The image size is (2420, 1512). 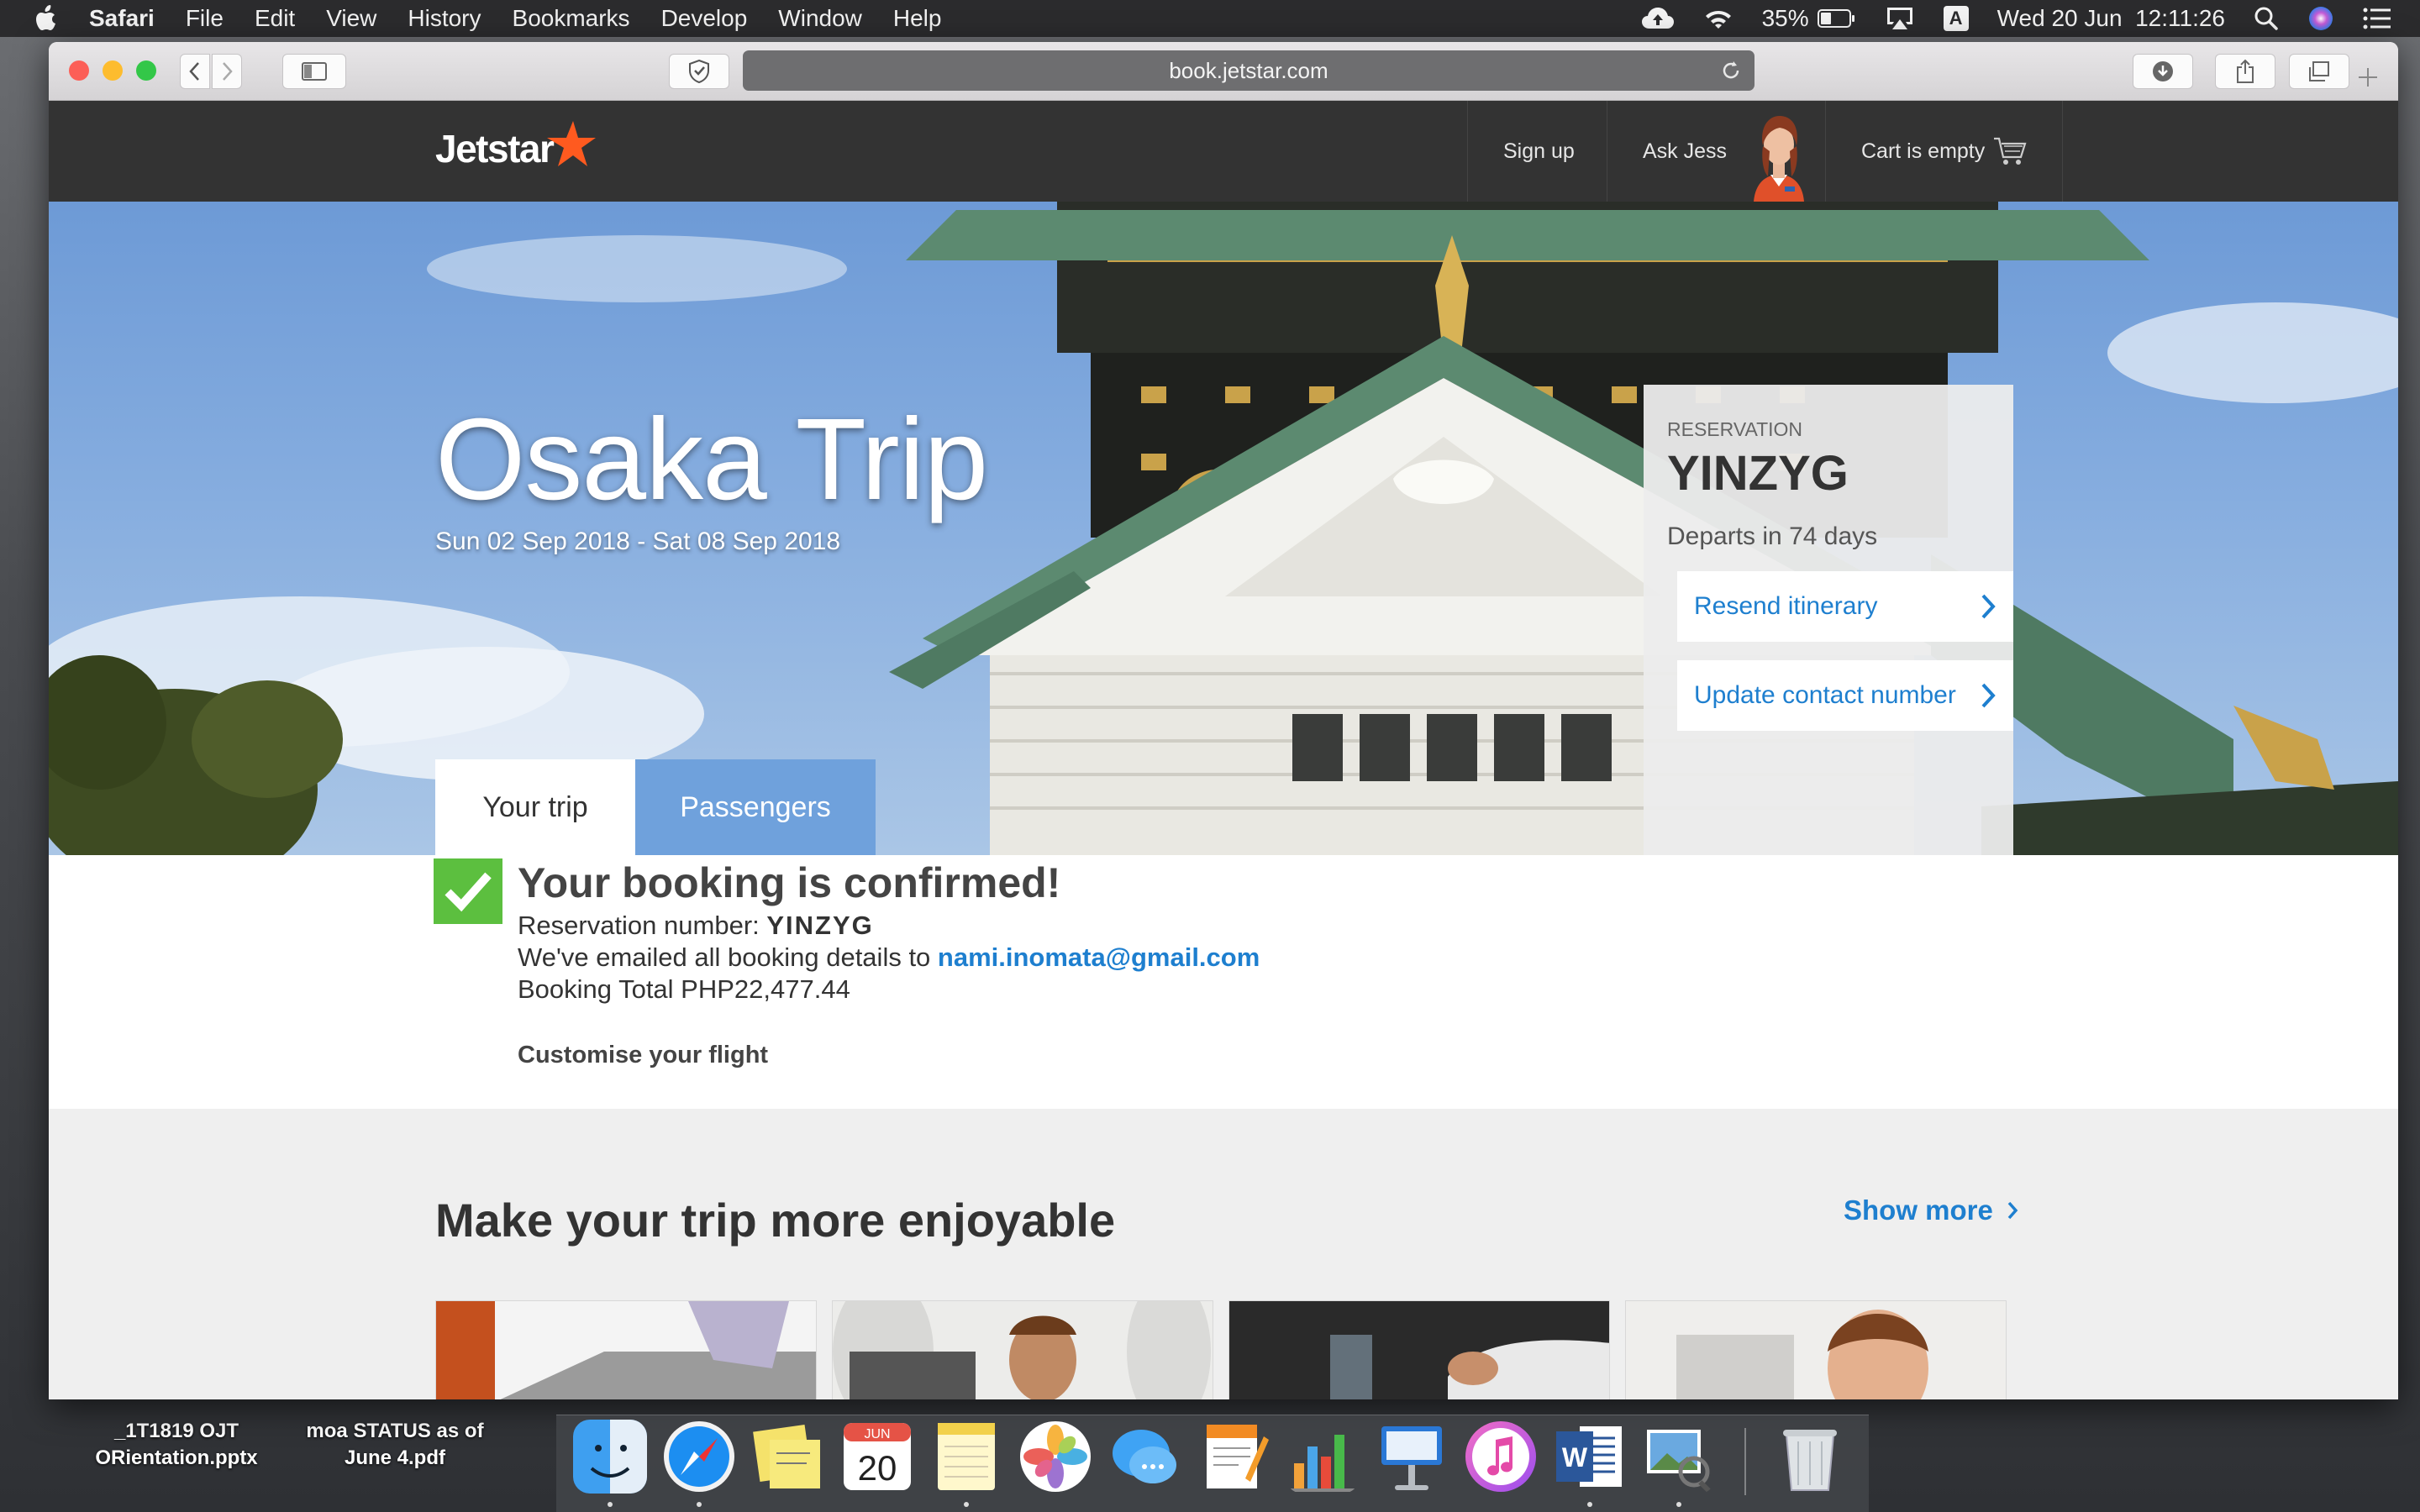 What do you see at coordinates (113, 70) in the screenshot?
I see `minimize-window-button` at bounding box center [113, 70].